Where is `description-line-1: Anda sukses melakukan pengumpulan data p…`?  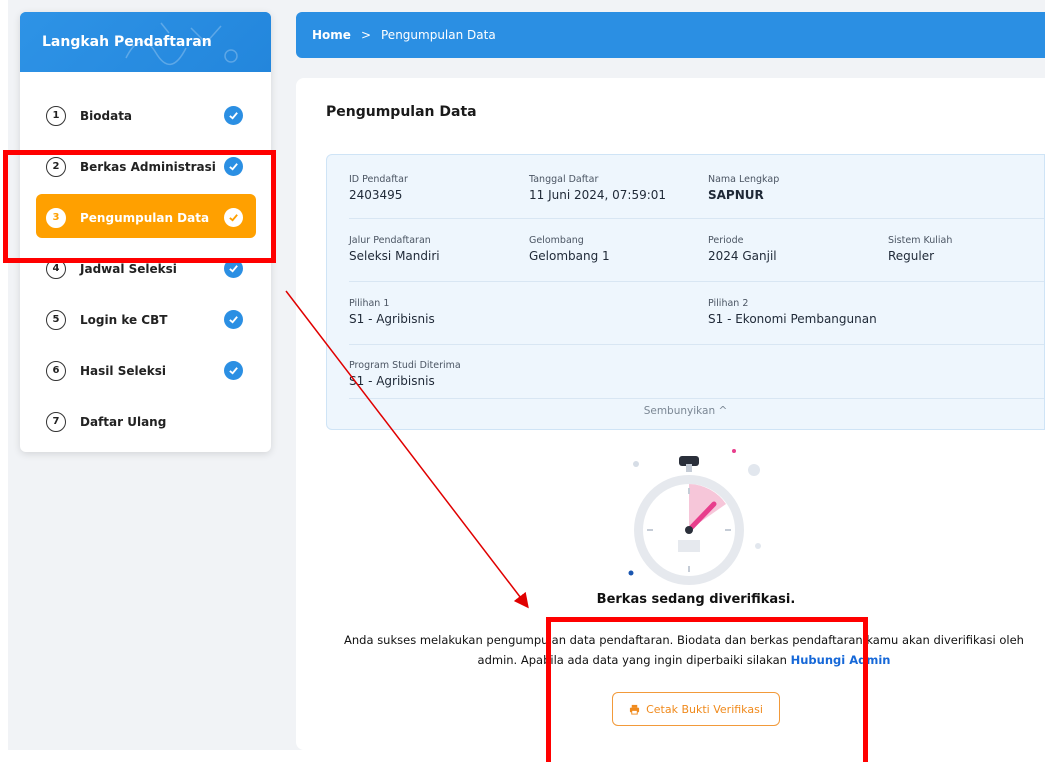 description-line-1: Anda sukses melakukan pengumpulan data p… is located at coordinates (684, 640).